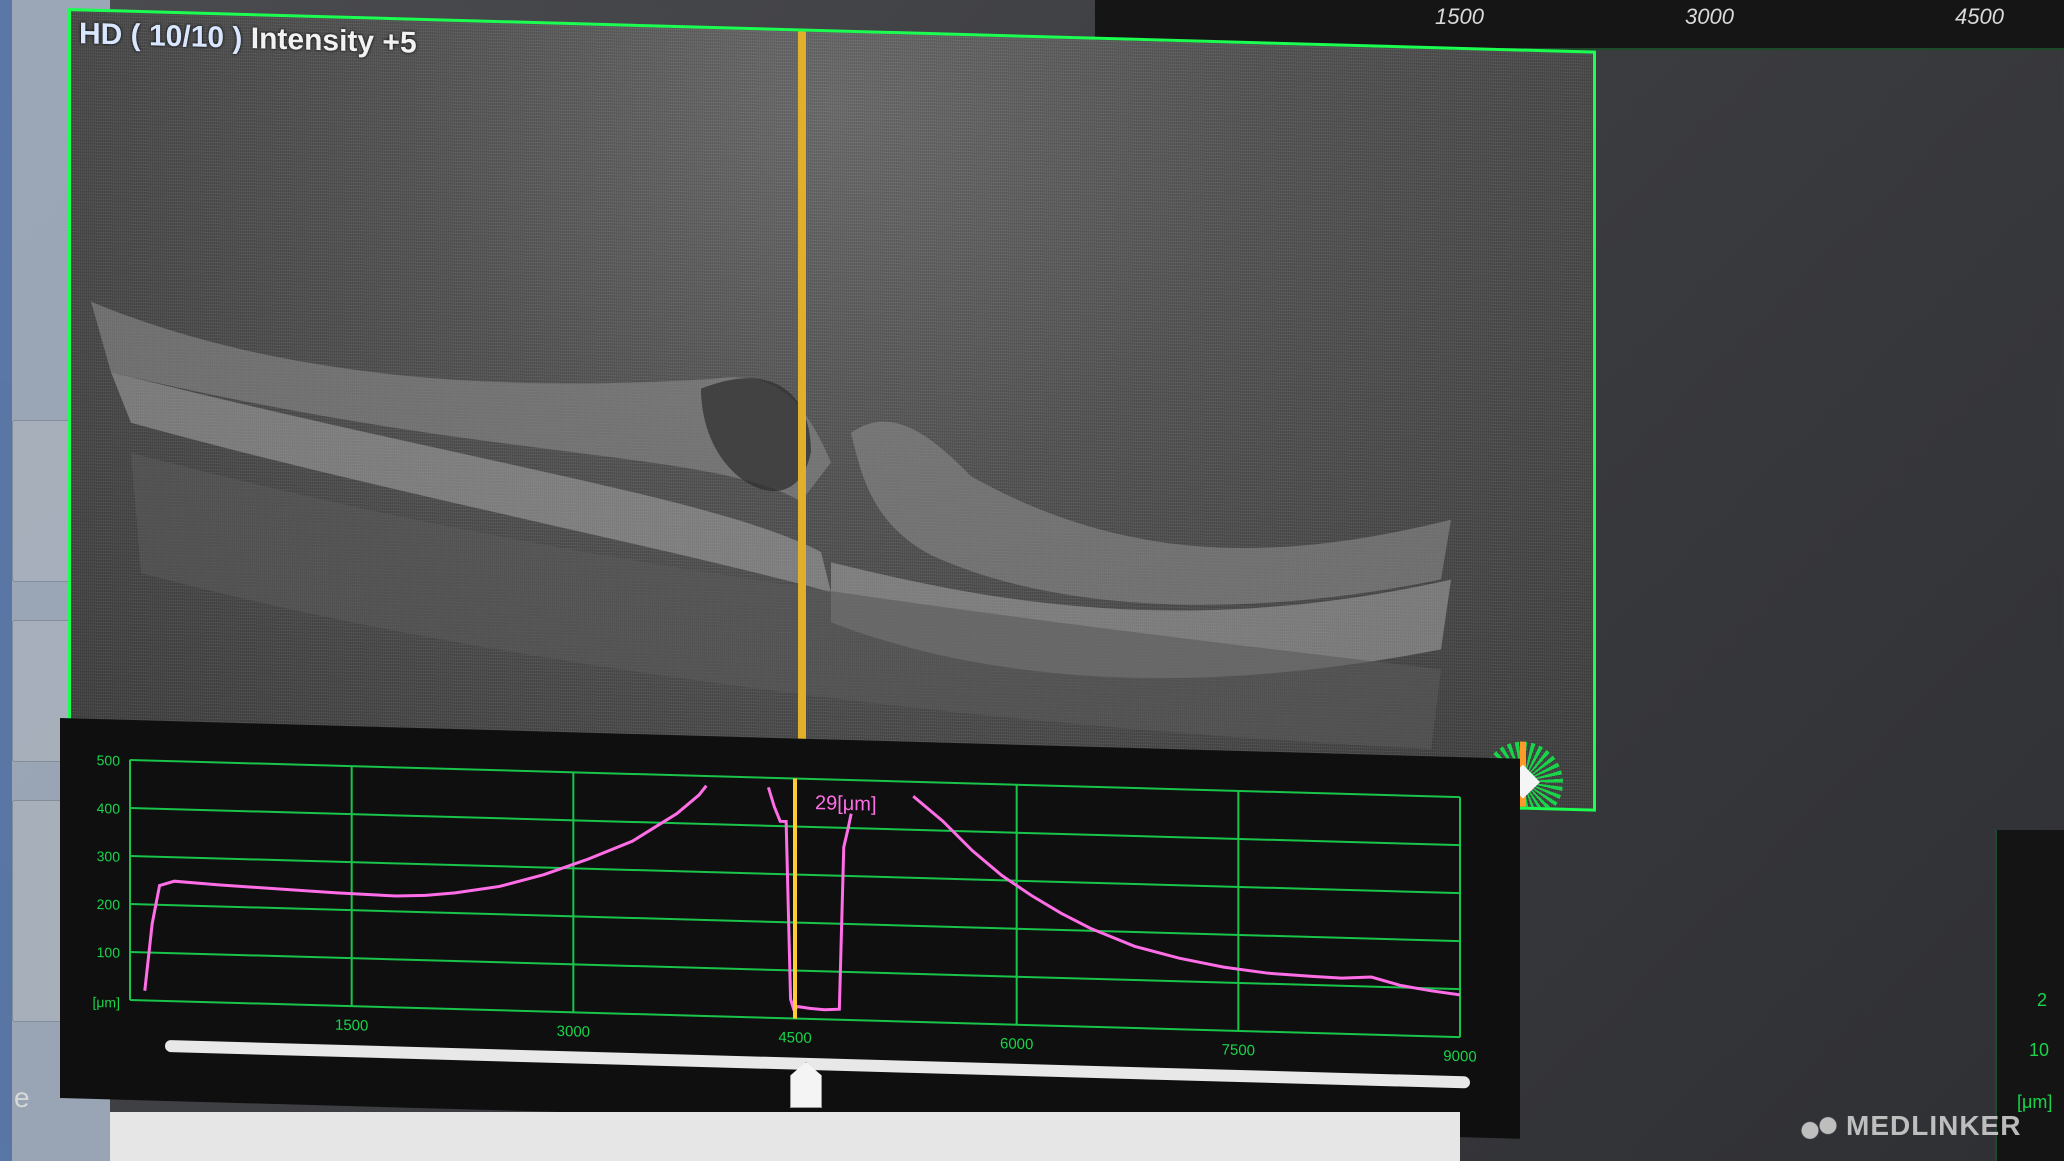 The width and height of the screenshot is (2064, 1161). What do you see at coordinates (333, 41) in the screenshot?
I see `scan-intensity-label: Intensity +5` at bounding box center [333, 41].